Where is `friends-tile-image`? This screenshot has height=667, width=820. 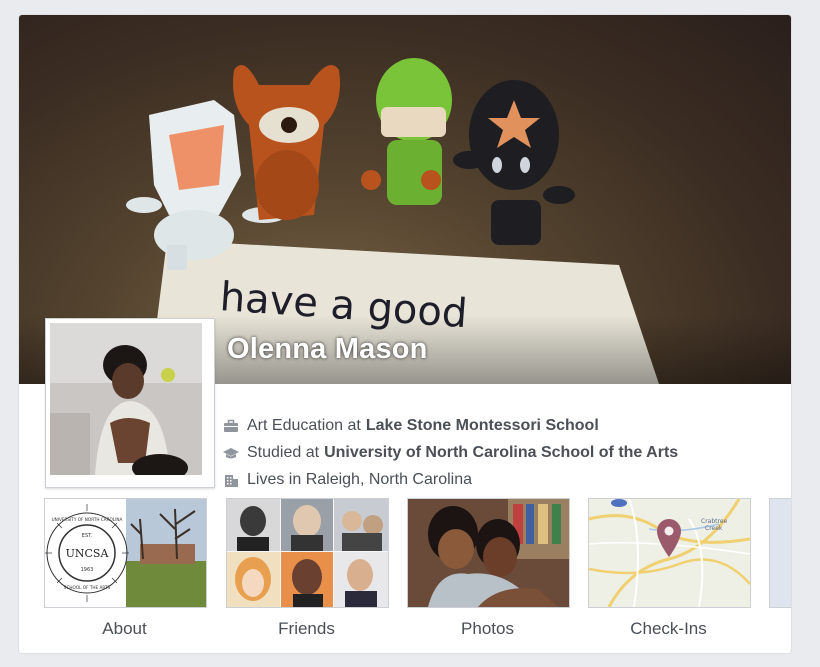 friends-tile-image is located at coordinates (307, 553).